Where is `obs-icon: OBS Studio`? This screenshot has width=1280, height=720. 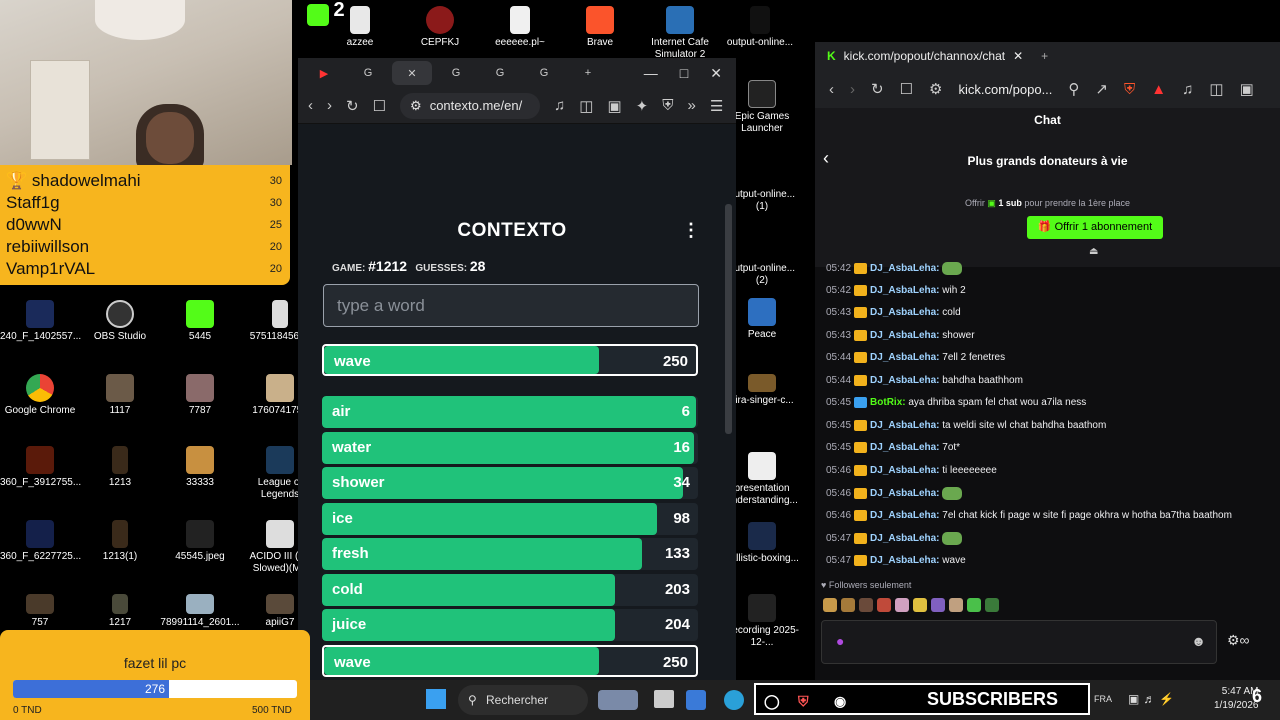 obs-icon: OBS Studio is located at coordinates (120, 321).